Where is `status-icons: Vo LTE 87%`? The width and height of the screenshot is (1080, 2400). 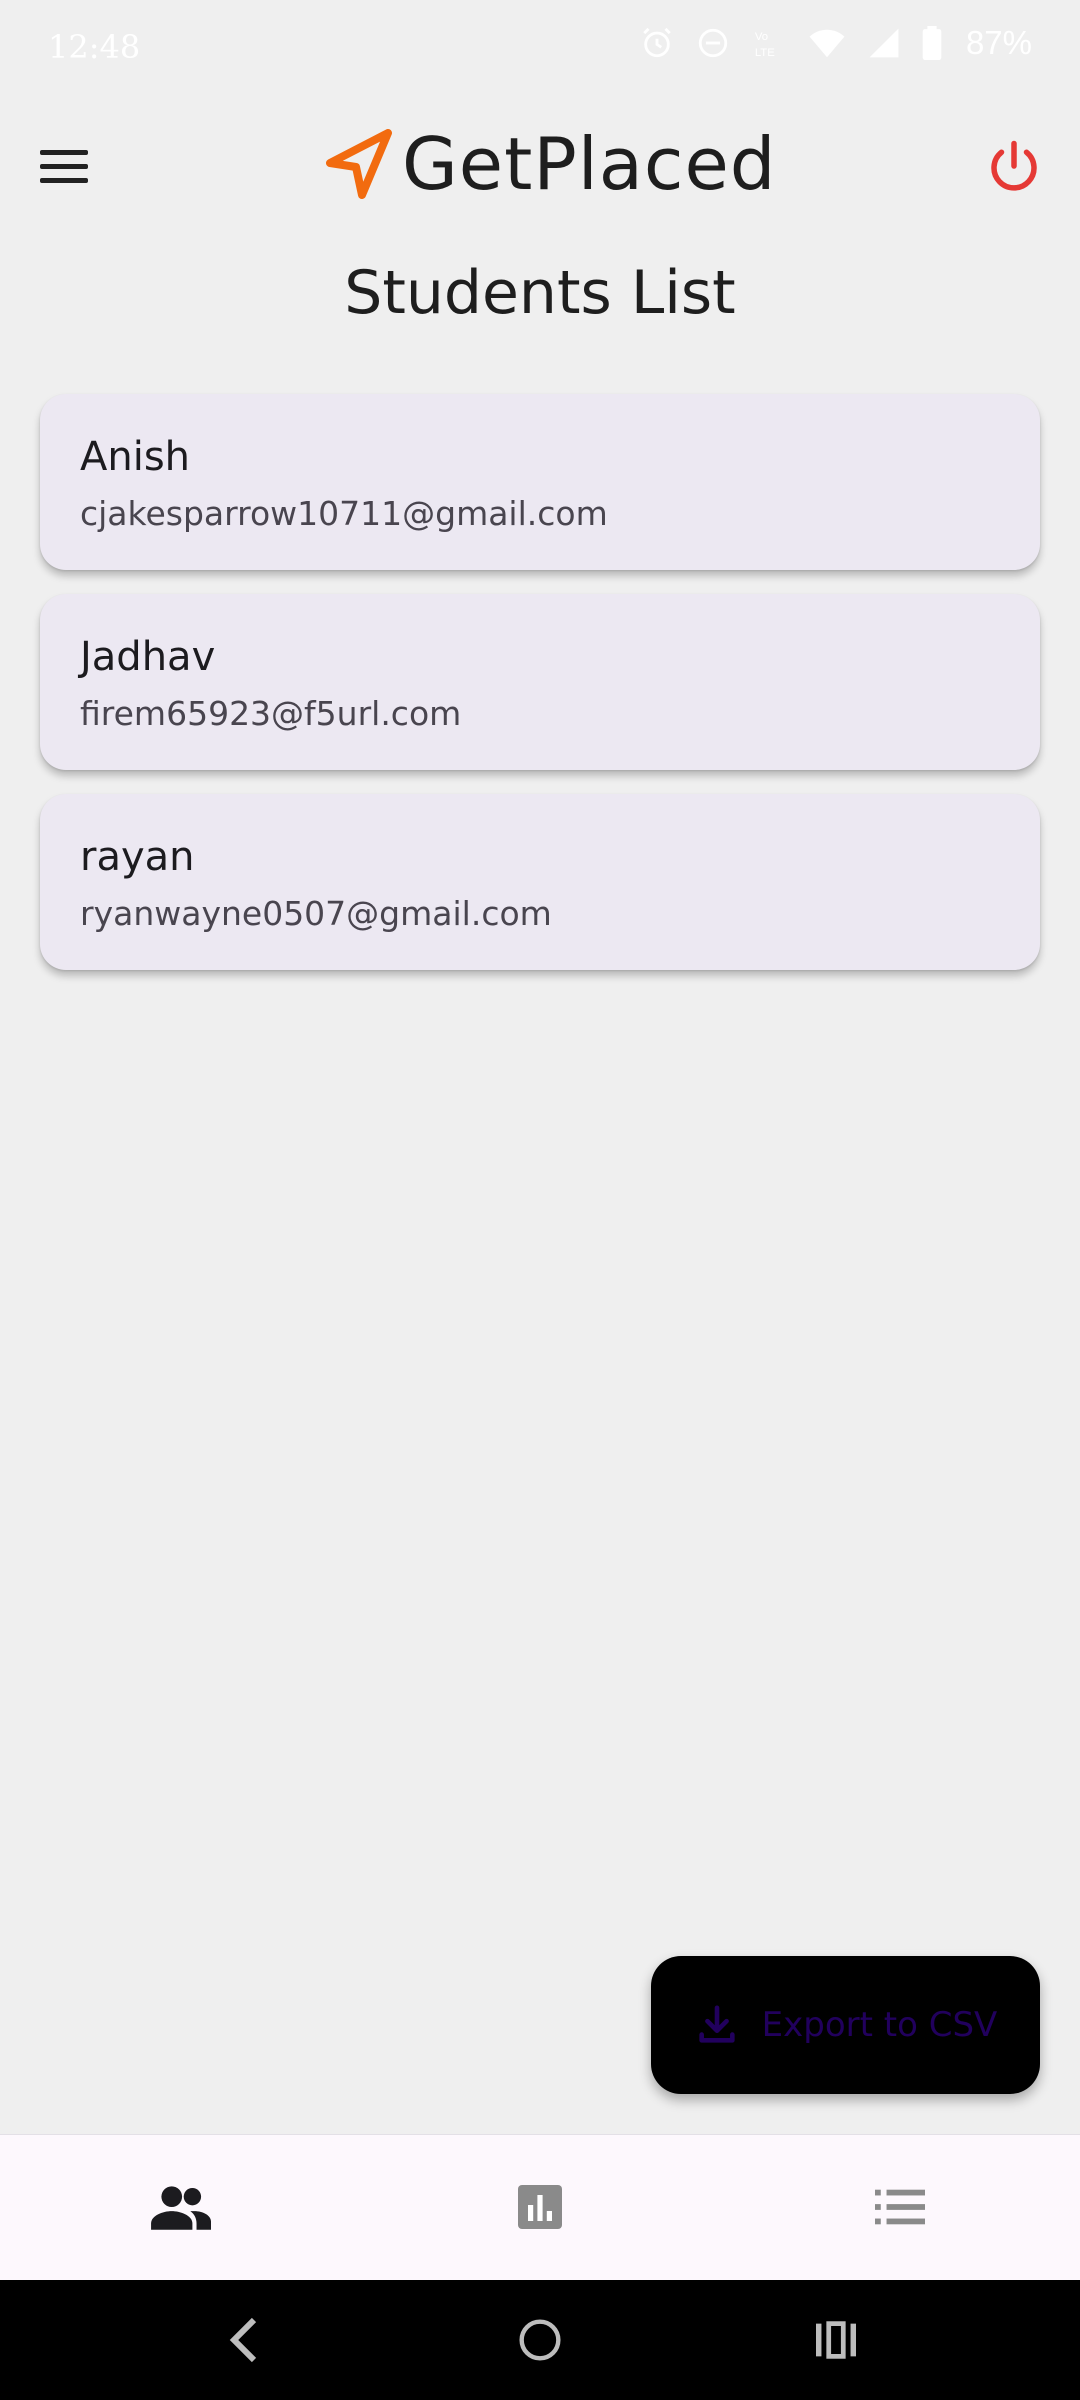
status-icons: Vo LTE 87% is located at coordinates (836, 43).